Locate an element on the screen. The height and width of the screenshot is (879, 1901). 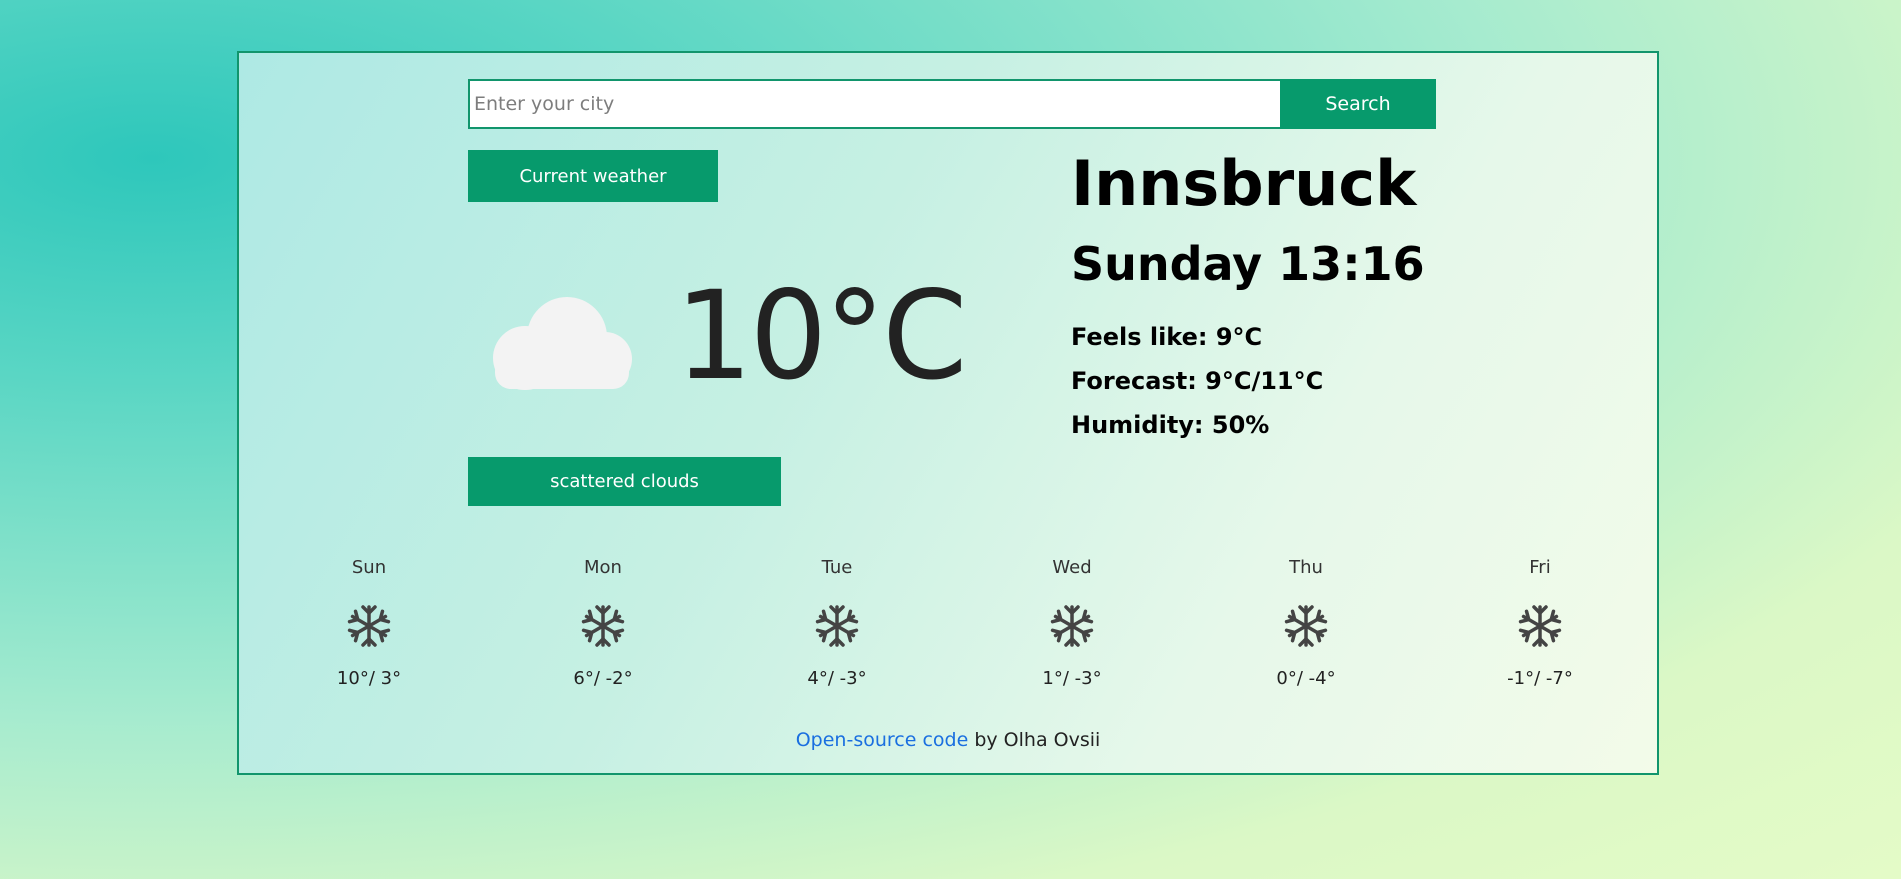
forecast-day: Fri -1°/ -7° is located at coordinates (1540, 623).